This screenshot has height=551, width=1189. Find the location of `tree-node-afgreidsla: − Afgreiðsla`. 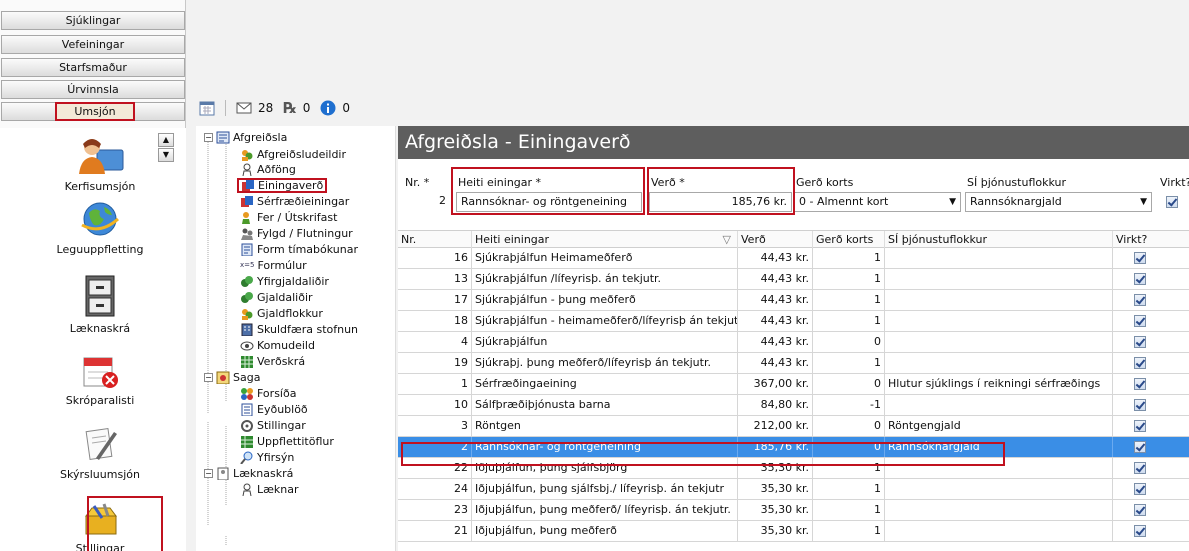

tree-node-afgreidsla: − Afgreiðsla is located at coordinates (245, 137).